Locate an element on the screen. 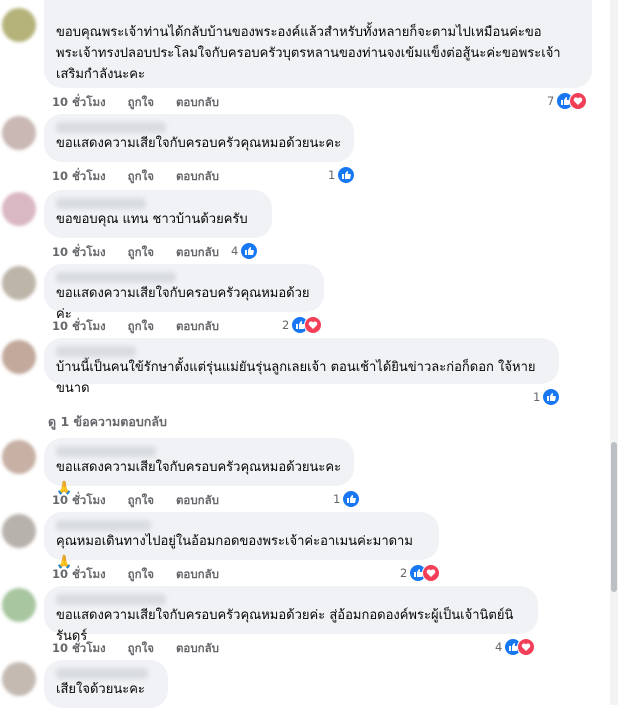  reaction-summary: 7 is located at coordinates (567, 101).